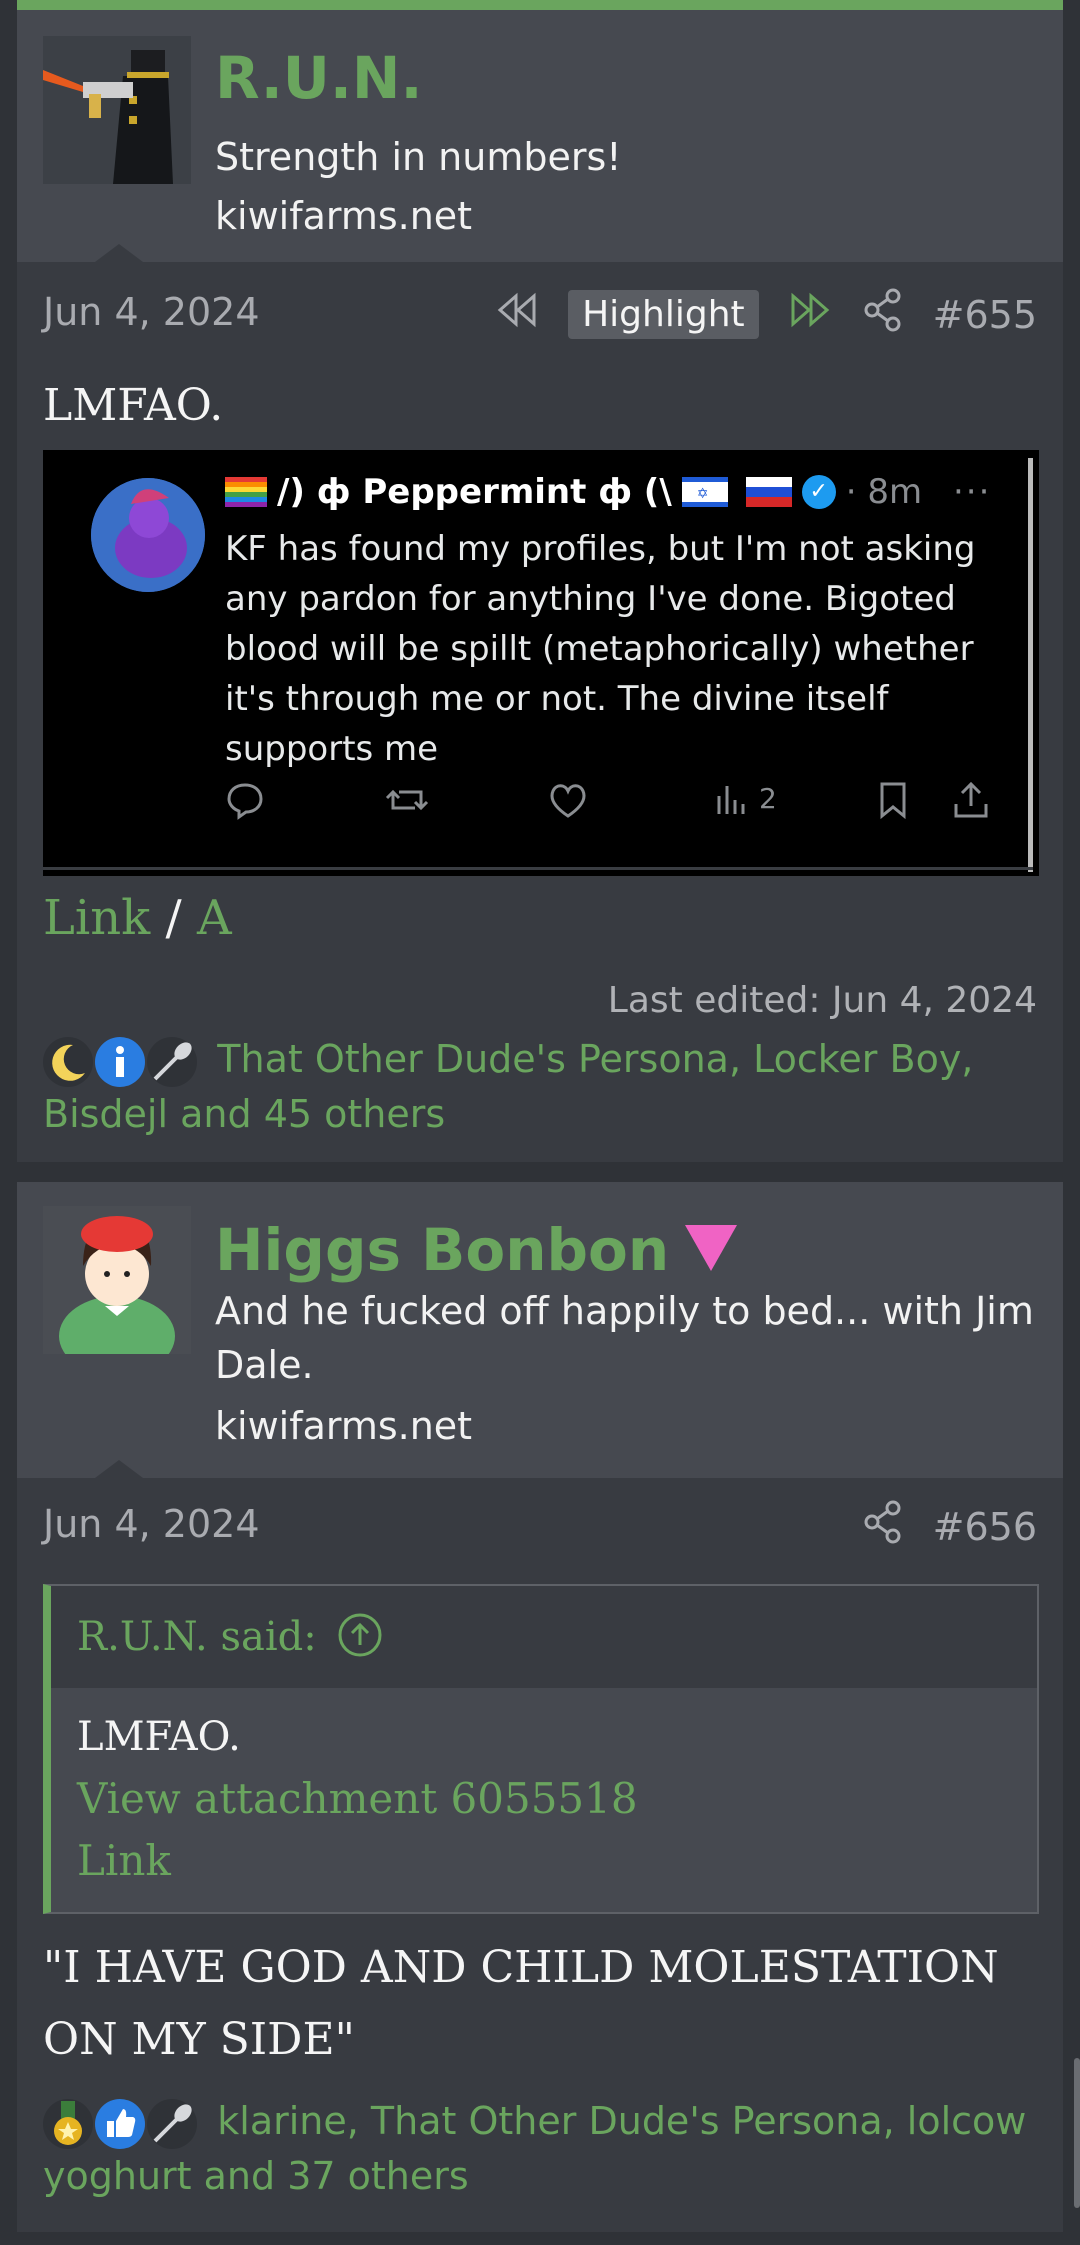 The height and width of the screenshot is (2245, 1080). What do you see at coordinates (822, 1000) in the screenshot?
I see `last-edited: Last edited: Jun 4, 2024` at bounding box center [822, 1000].